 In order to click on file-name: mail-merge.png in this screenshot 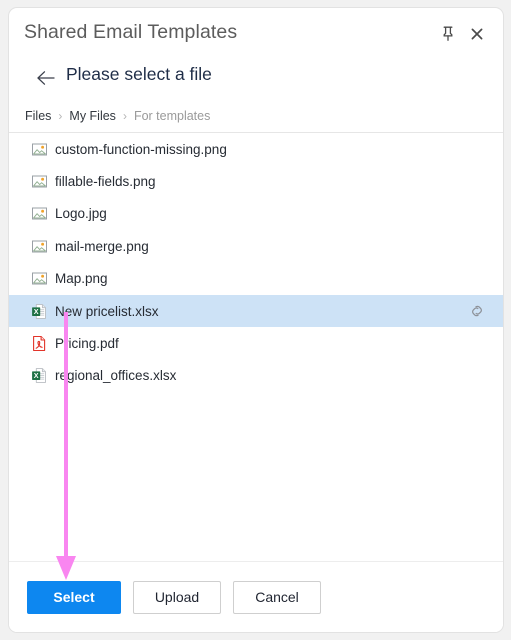, I will do `click(102, 246)`.